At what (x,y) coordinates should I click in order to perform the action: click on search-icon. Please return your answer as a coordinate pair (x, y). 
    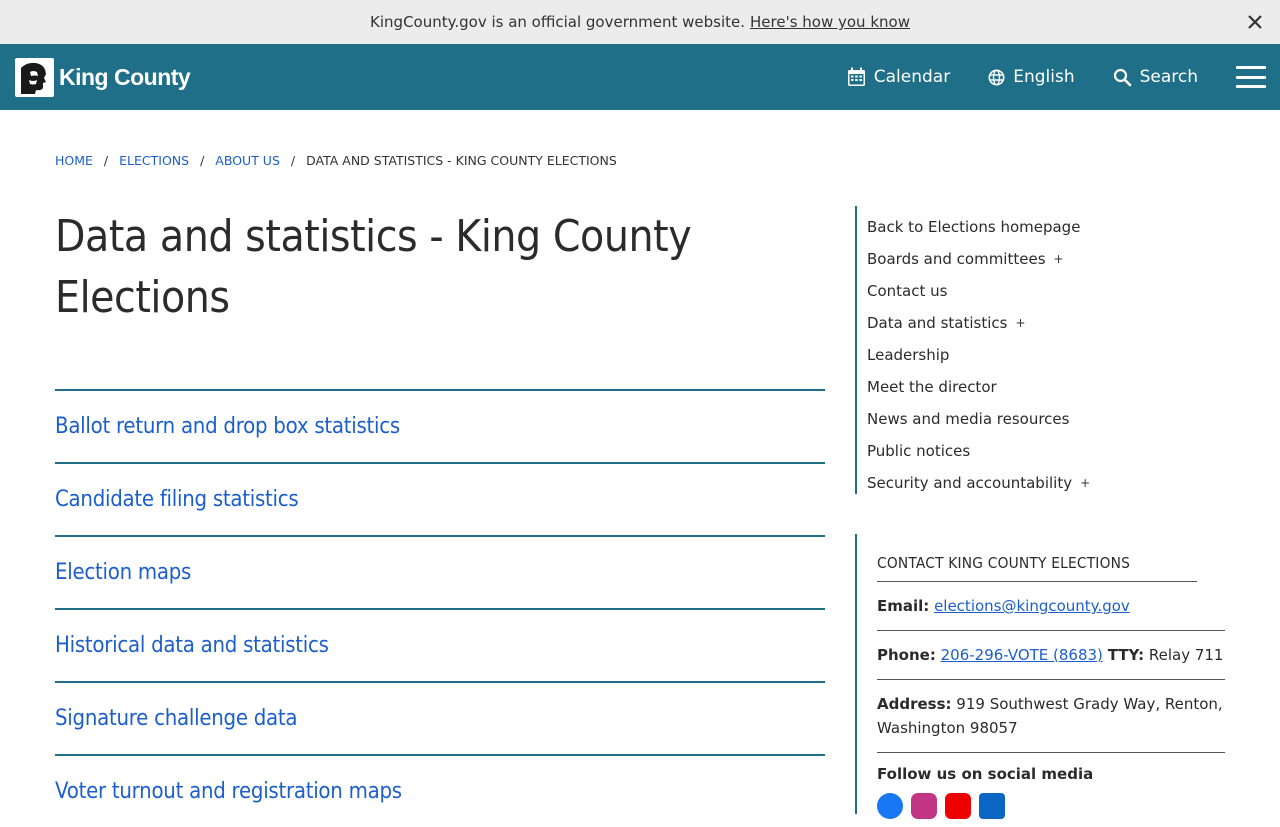
    Looking at the image, I should click on (1122, 77).